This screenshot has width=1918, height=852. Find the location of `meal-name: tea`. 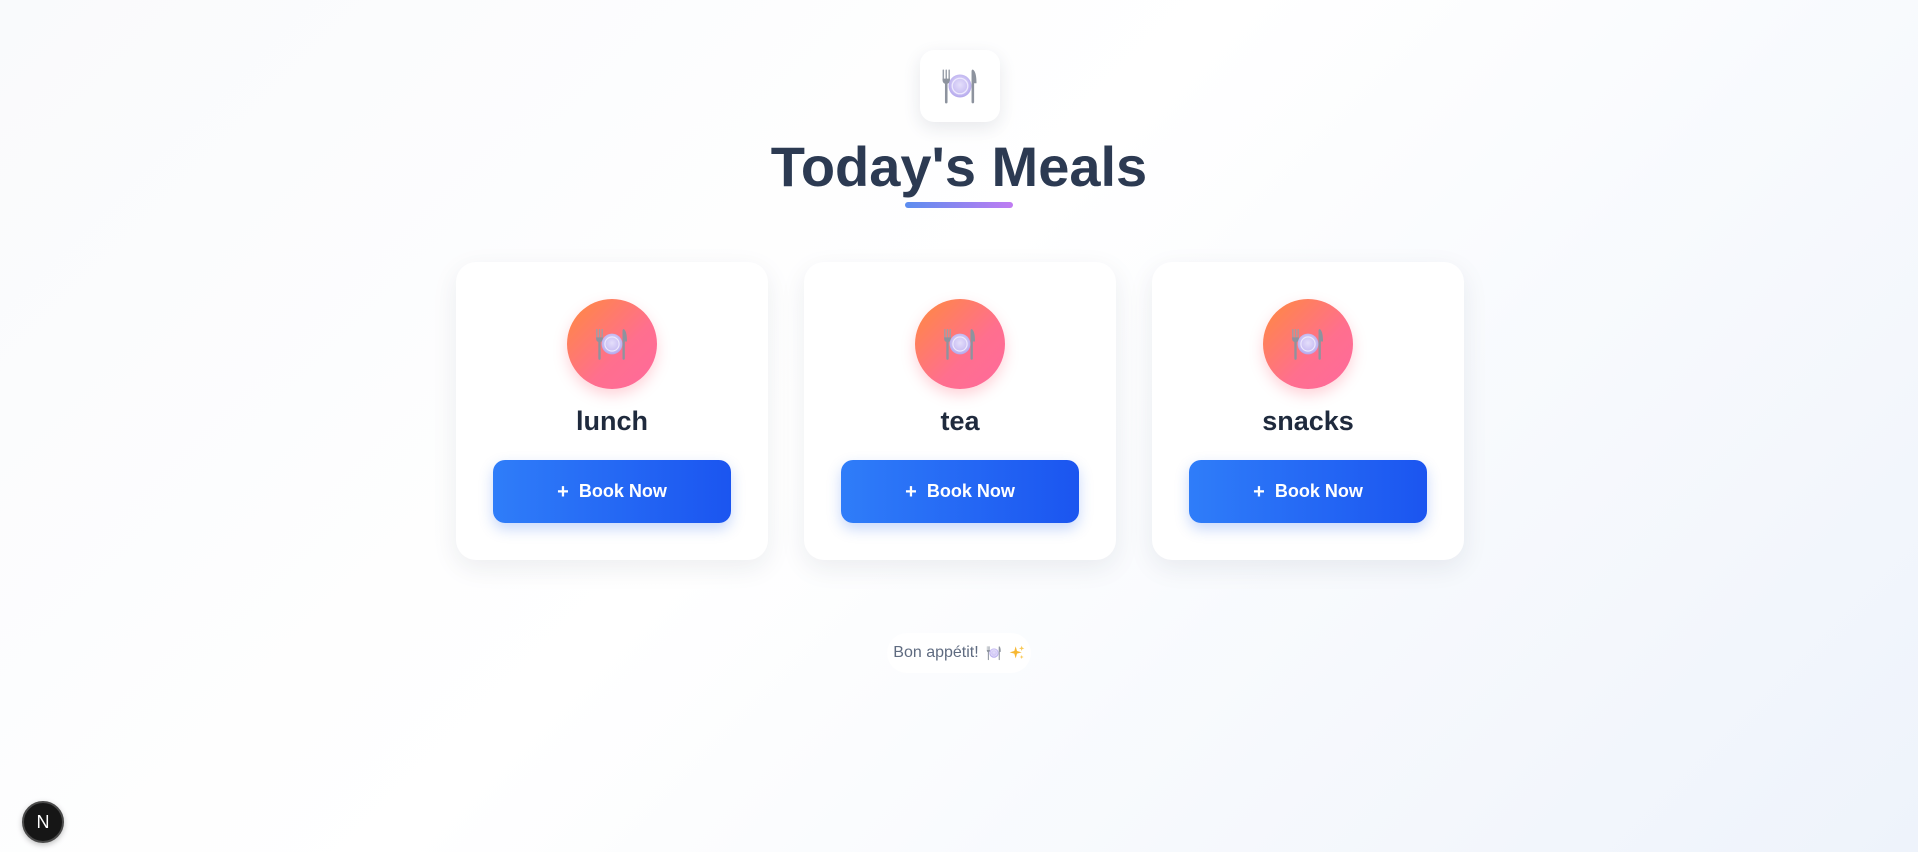

meal-name: tea is located at coordinates (960, 421).